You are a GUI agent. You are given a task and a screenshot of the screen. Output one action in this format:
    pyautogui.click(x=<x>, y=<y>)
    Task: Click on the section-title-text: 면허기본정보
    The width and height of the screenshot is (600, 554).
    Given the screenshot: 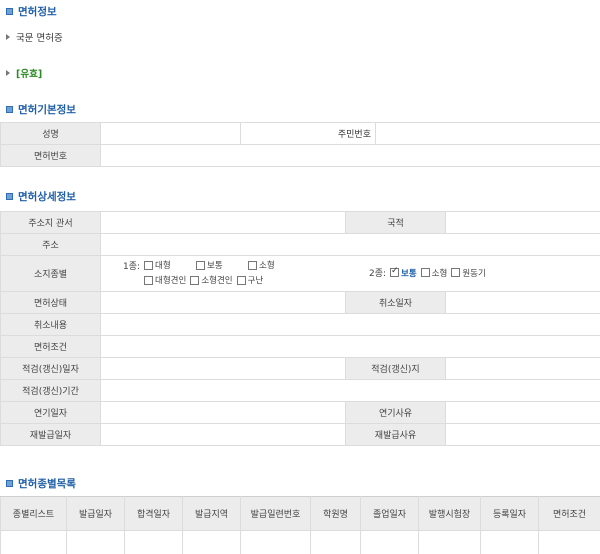 What is the action you would take?
    pyautogui.click(x=47, y=110)
    